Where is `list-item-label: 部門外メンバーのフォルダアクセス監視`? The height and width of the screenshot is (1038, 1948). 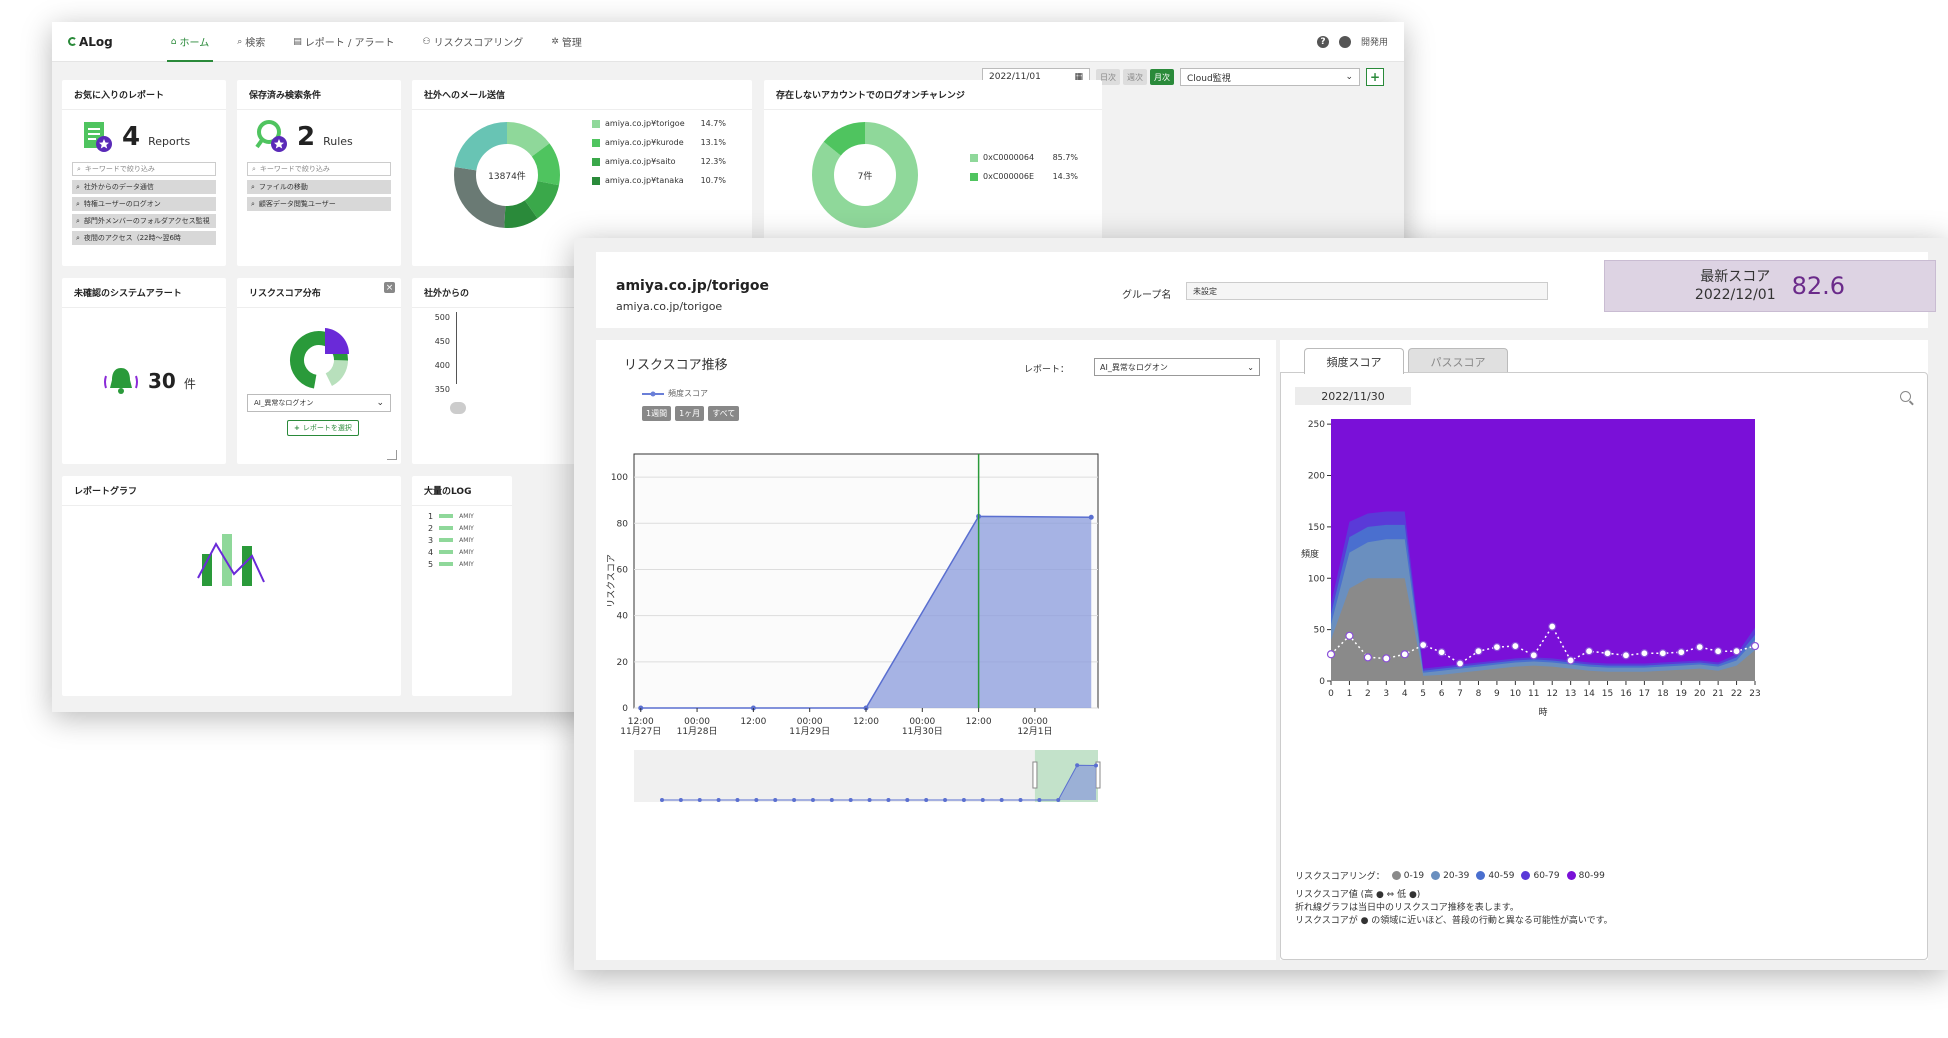
list-item-label: 部門外メンバーのフォルダアクセス監視 is located at coordinates (146, 221).